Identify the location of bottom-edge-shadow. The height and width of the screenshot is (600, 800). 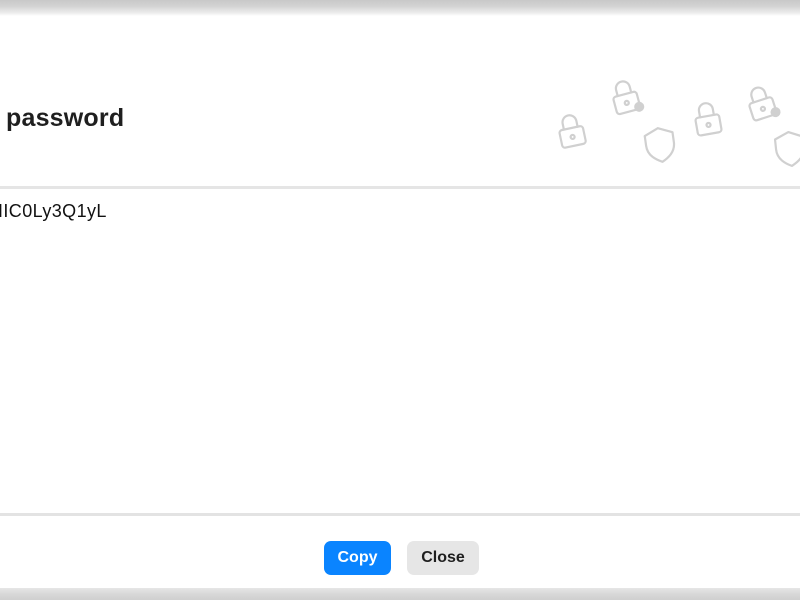
(400, 594).